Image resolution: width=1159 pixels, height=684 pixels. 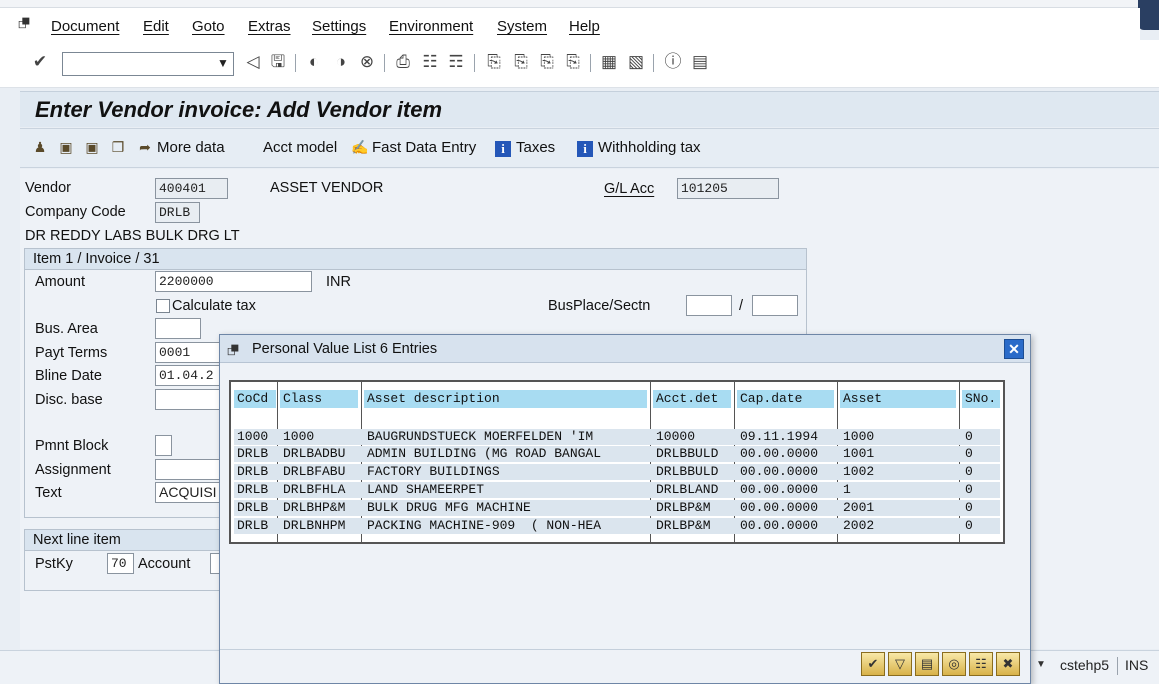 I want to click on vendor-master-icon: ♟, so click(x=40, y=147).